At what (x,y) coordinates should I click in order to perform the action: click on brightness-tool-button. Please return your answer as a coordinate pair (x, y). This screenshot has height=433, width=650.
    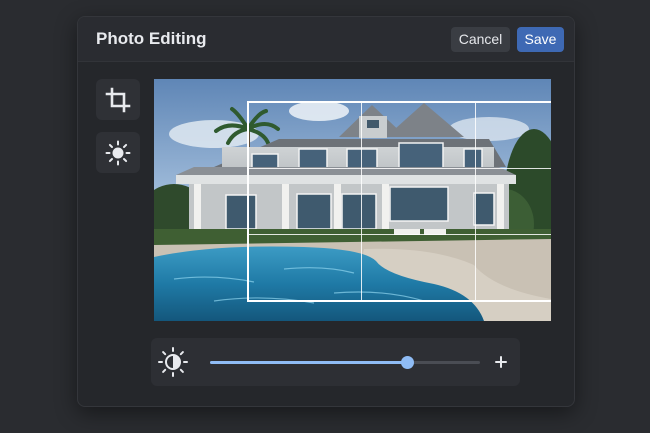
    Looking at the image, I should click on (118, 152).